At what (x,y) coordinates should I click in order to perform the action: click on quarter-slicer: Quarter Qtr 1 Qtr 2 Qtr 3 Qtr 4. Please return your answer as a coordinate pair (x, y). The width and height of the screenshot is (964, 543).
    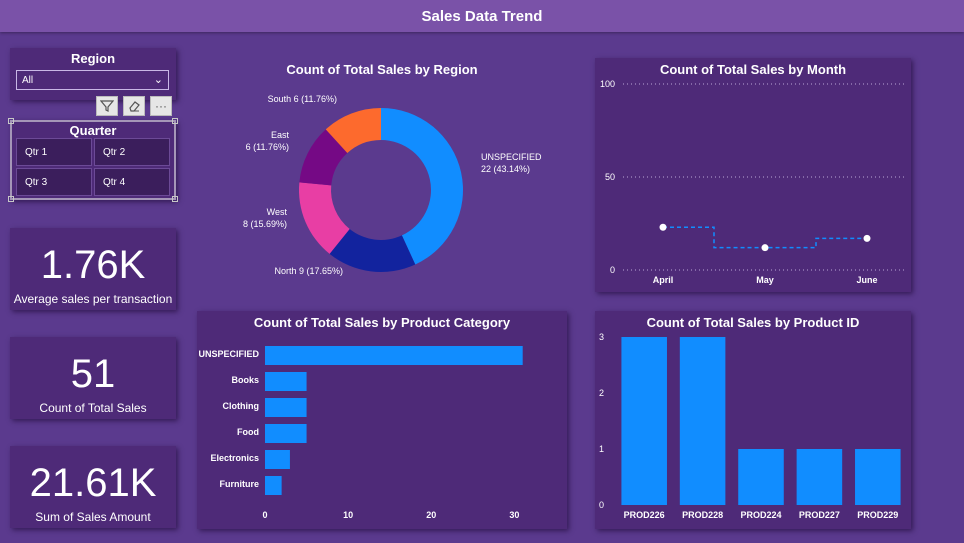
    Looking at the image, I should click on (93, 160).